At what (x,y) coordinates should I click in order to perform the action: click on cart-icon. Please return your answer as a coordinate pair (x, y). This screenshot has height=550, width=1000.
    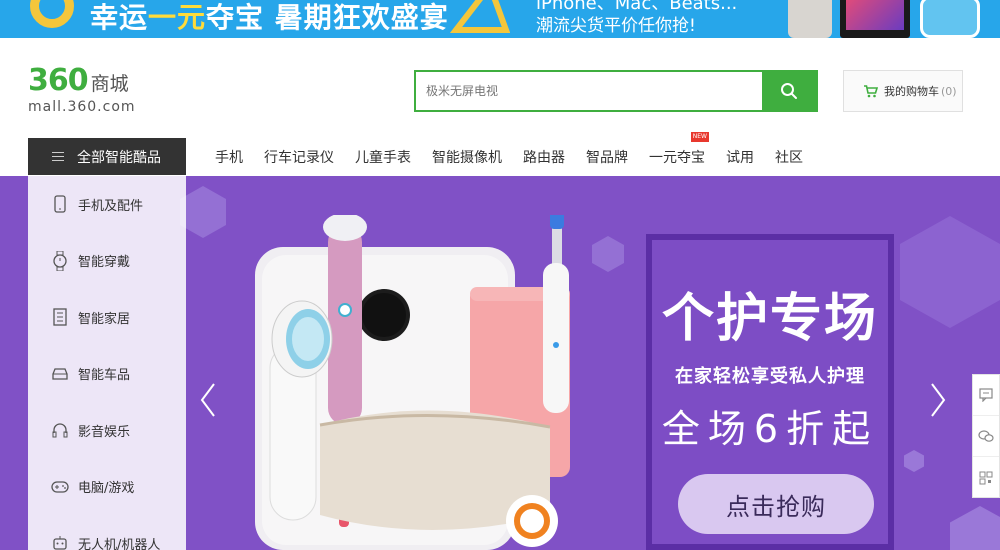
    Looking at the image, I should click on (871, 90).